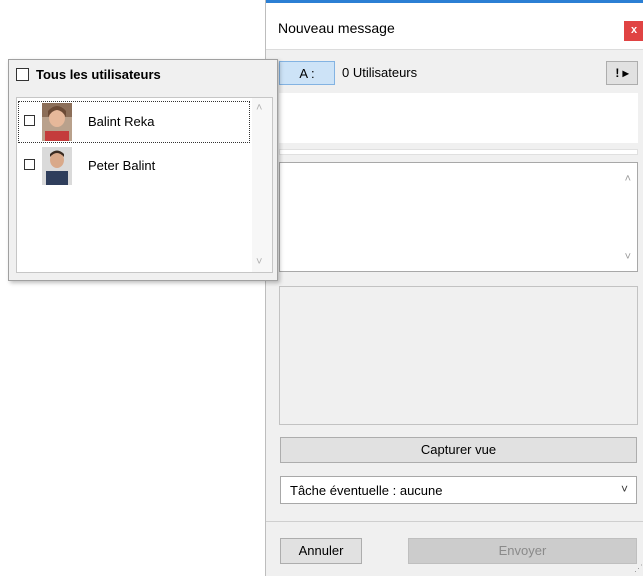  Describe the element at coordinates (458, 217) in the screenshot. I see `message-body-input: ˄ ˅` at that location.